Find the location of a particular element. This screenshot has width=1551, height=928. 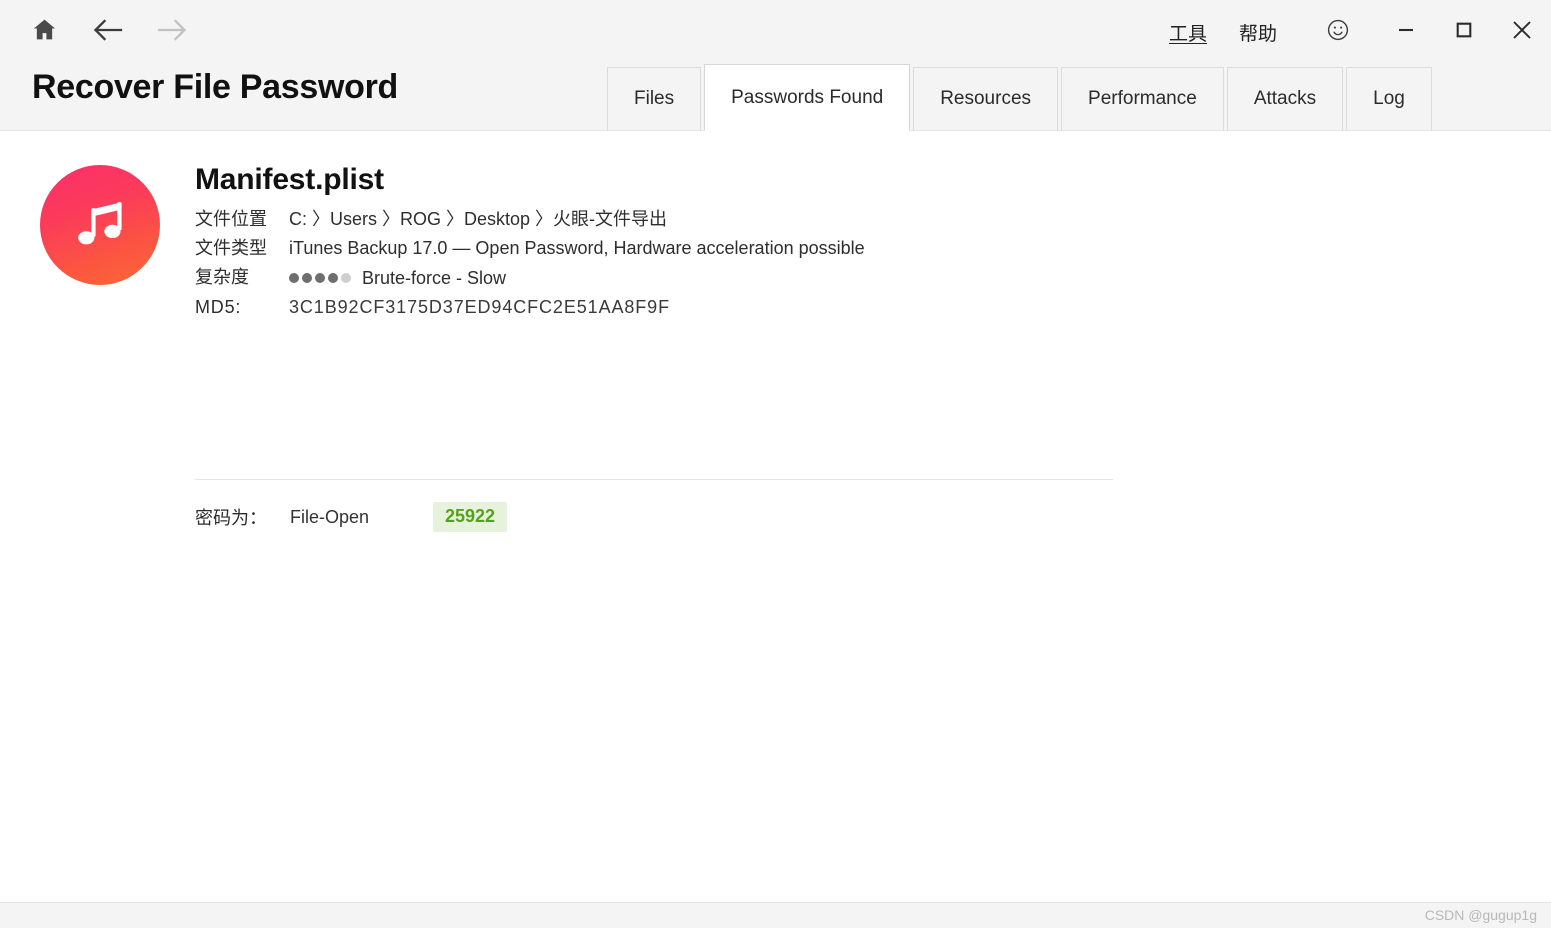

file-location-value: C: 〉Users 〉ROG 〉Desktop 〉火眼-文件导出 is located at coordinates (478, 219).